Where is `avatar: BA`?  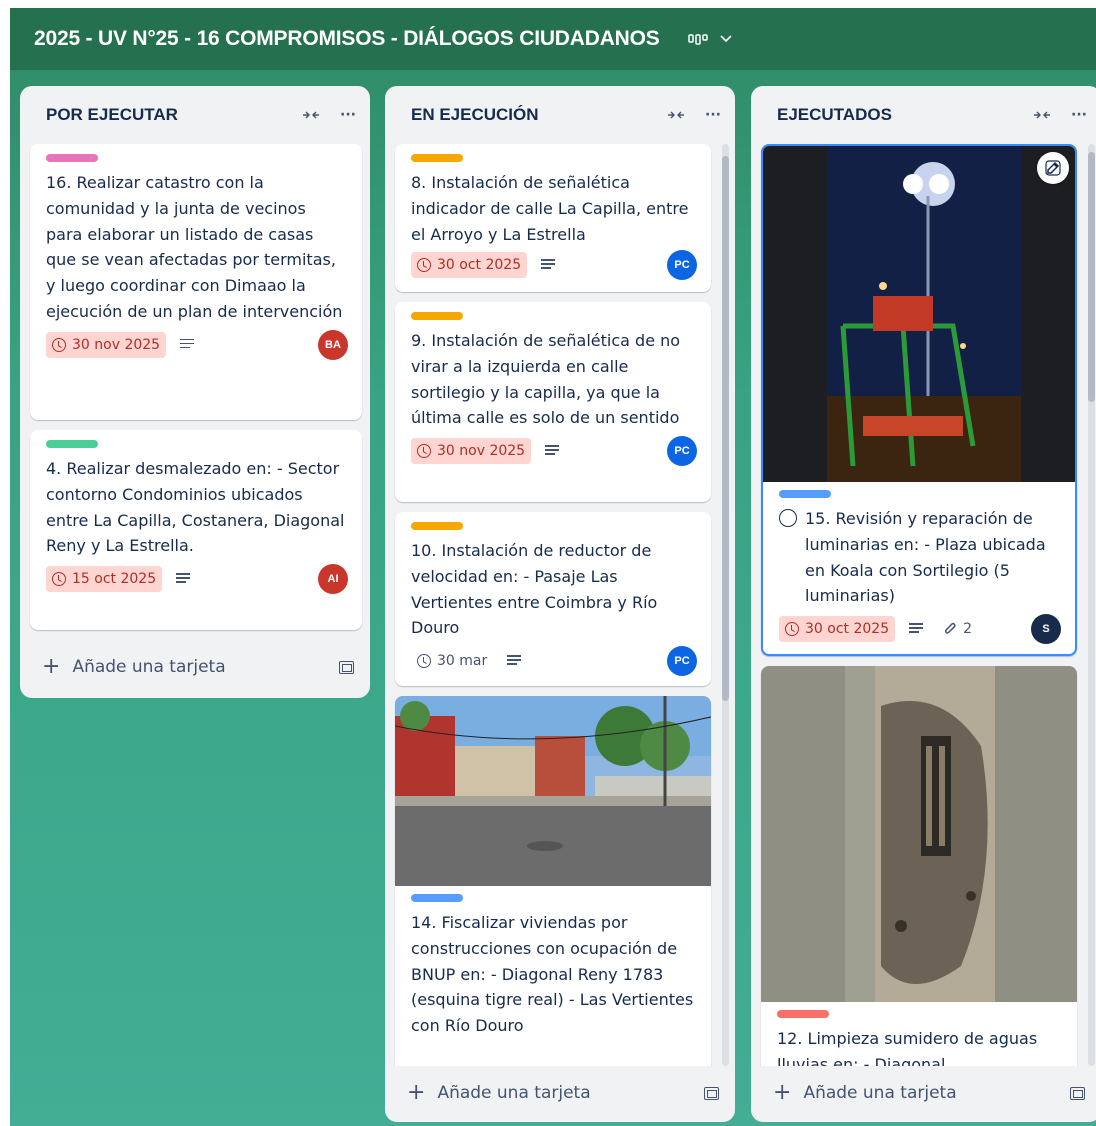 avatar: BA is located at coordinates (333, 344).